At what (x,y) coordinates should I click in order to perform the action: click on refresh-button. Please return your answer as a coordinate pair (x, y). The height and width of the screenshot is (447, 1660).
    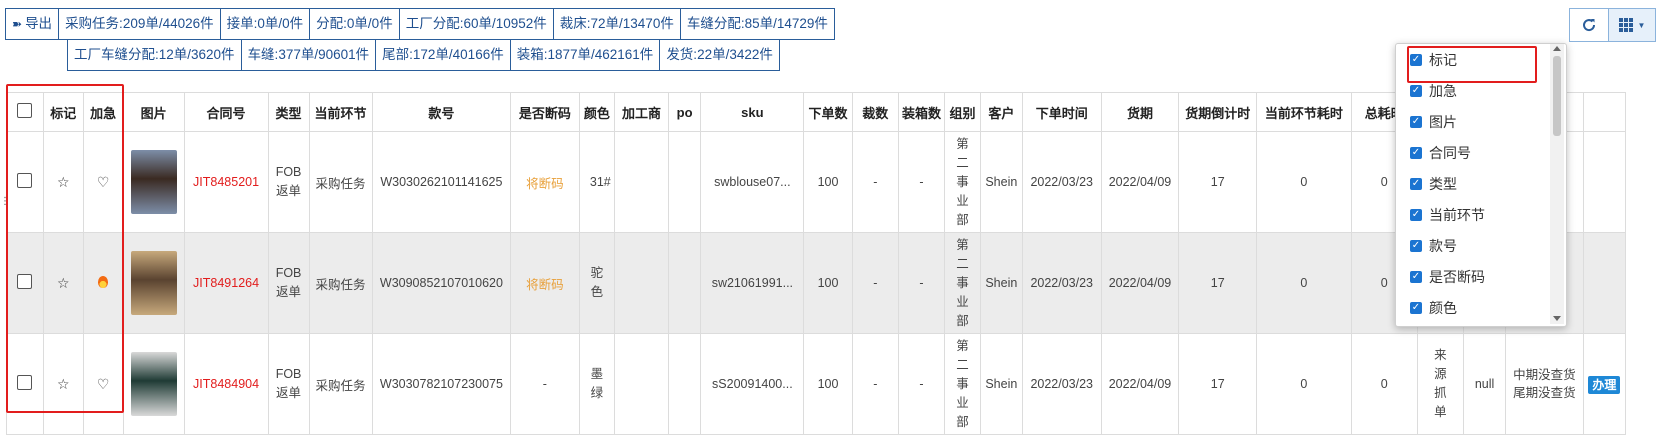
    Looking at the image, I should click on (1589, 25).